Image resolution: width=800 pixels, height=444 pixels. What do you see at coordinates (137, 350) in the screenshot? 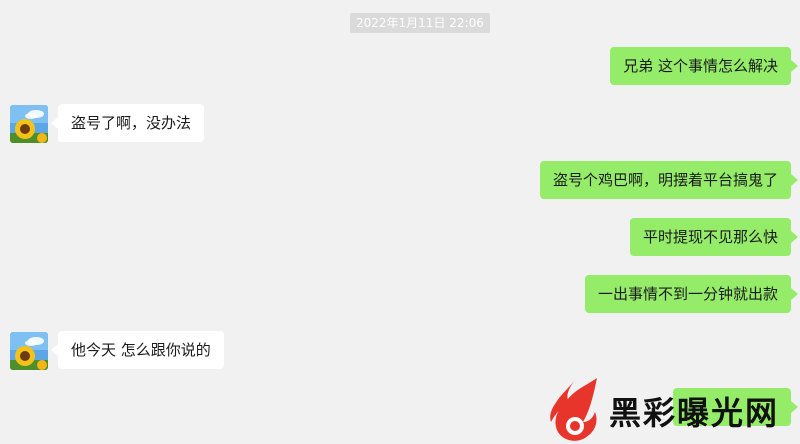
I see `incoming-message: 他今天 怎么跟你说的` at bounding box center [137, 350].